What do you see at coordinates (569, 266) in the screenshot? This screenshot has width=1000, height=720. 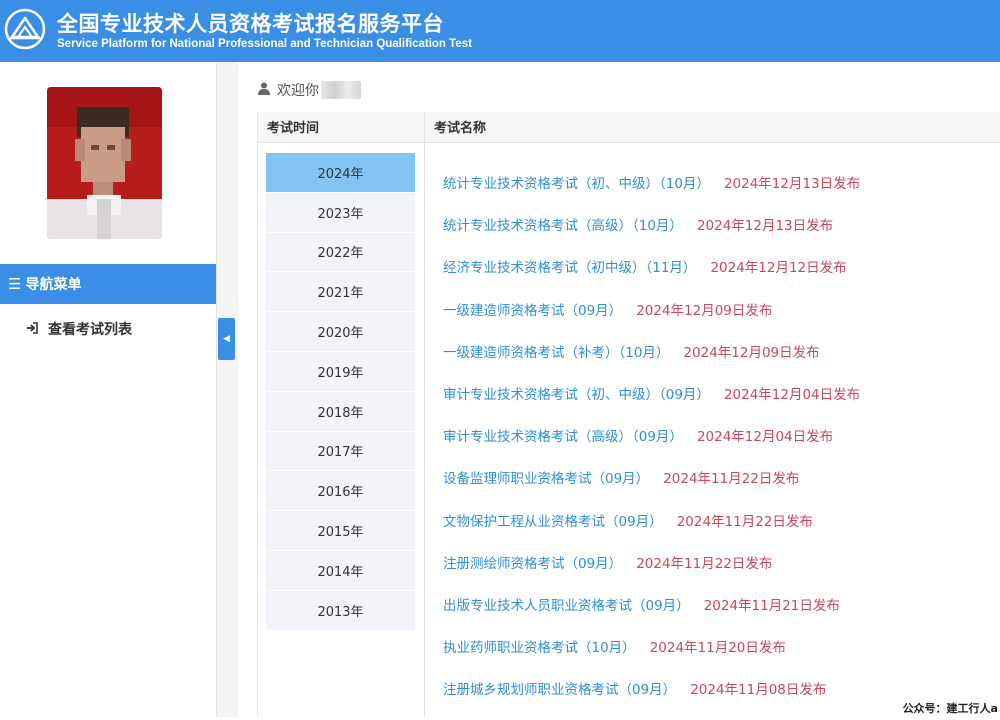 I see `exam-name-link: 经济专业技术资格考试（初中级）（11月）` at bounding box center [569, 266].